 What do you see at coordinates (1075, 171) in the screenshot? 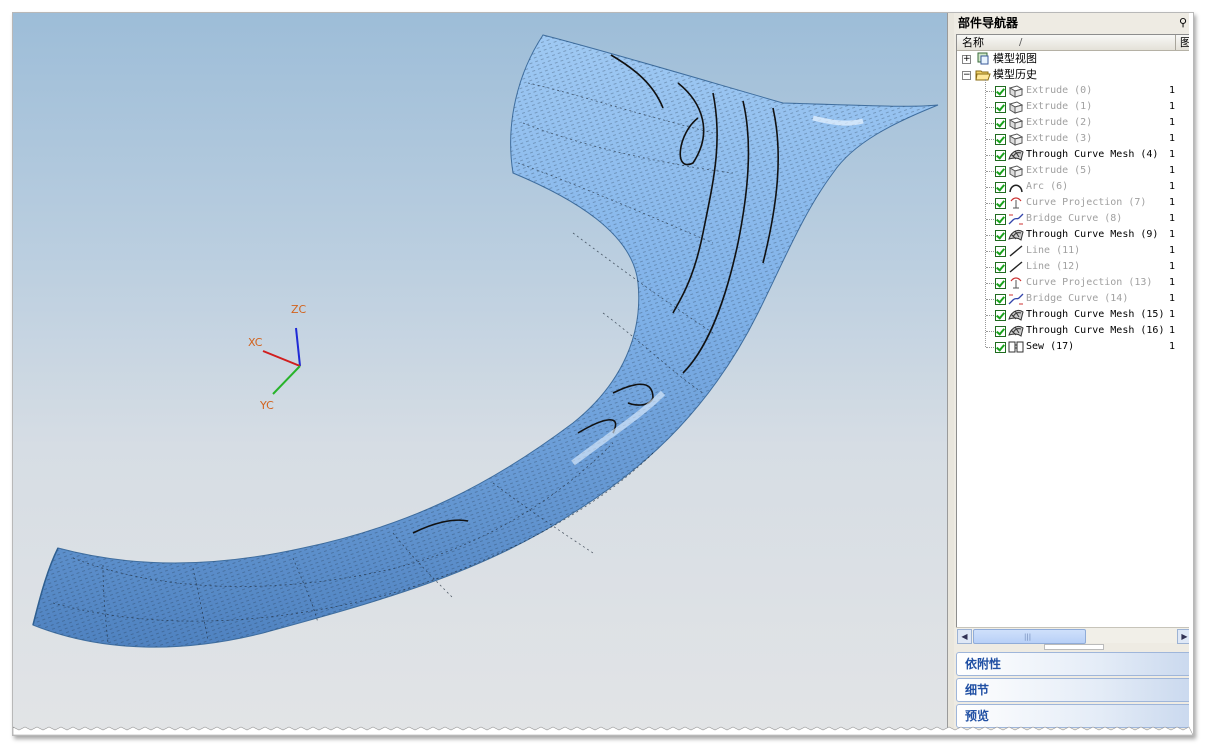
I see `feature-row: Extrude (5) 1` at bounding box center [1075, 171].